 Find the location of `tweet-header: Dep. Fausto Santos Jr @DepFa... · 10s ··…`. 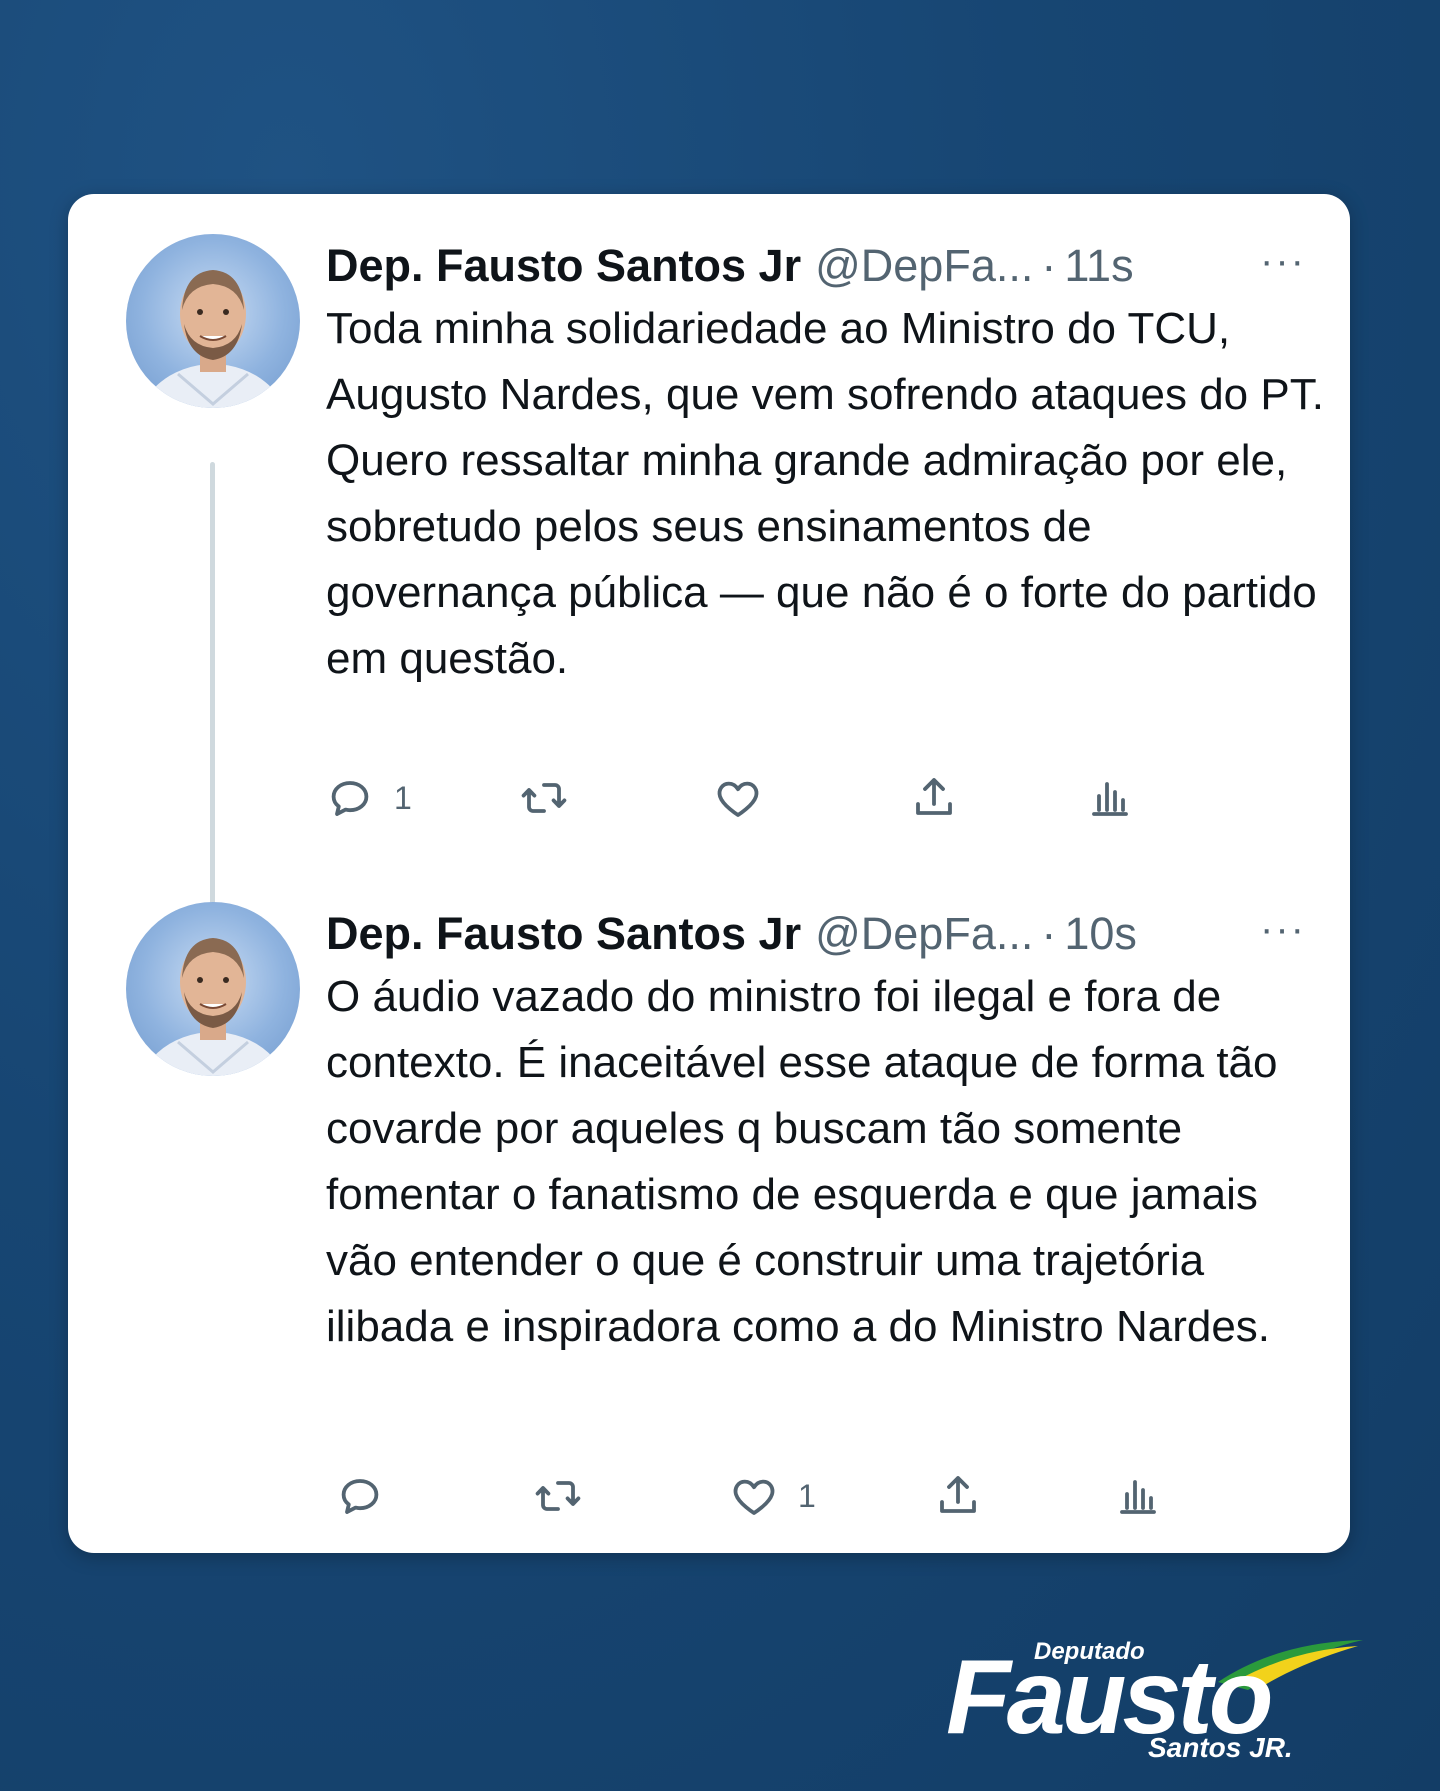

tweet-header: Dep. Fausto Santos Jr @DepFa... · 10s ··… is located at coordinates (816, 934).